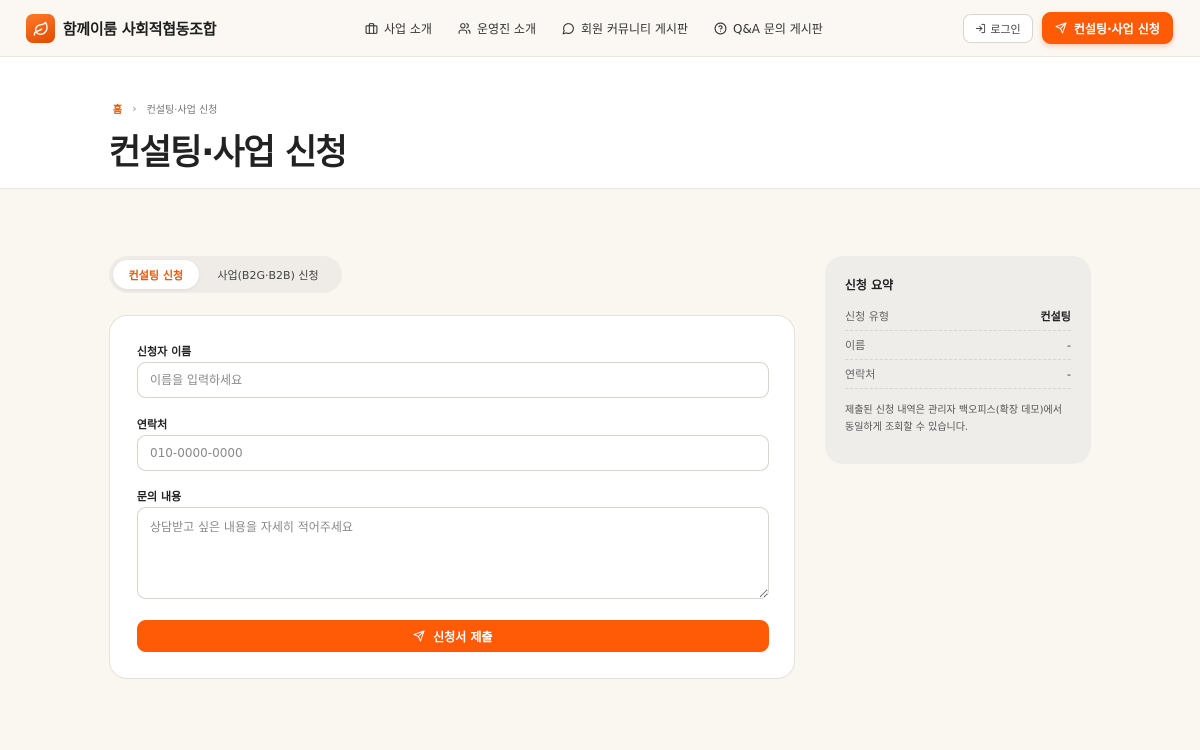 The height and width of the screenshot is (750, 1200). What do you see at coordinates (268, 274) in the screenshot?
I see `tab-business: 사업(B2G·B2B) 신청` at bounding box center [268, 274].